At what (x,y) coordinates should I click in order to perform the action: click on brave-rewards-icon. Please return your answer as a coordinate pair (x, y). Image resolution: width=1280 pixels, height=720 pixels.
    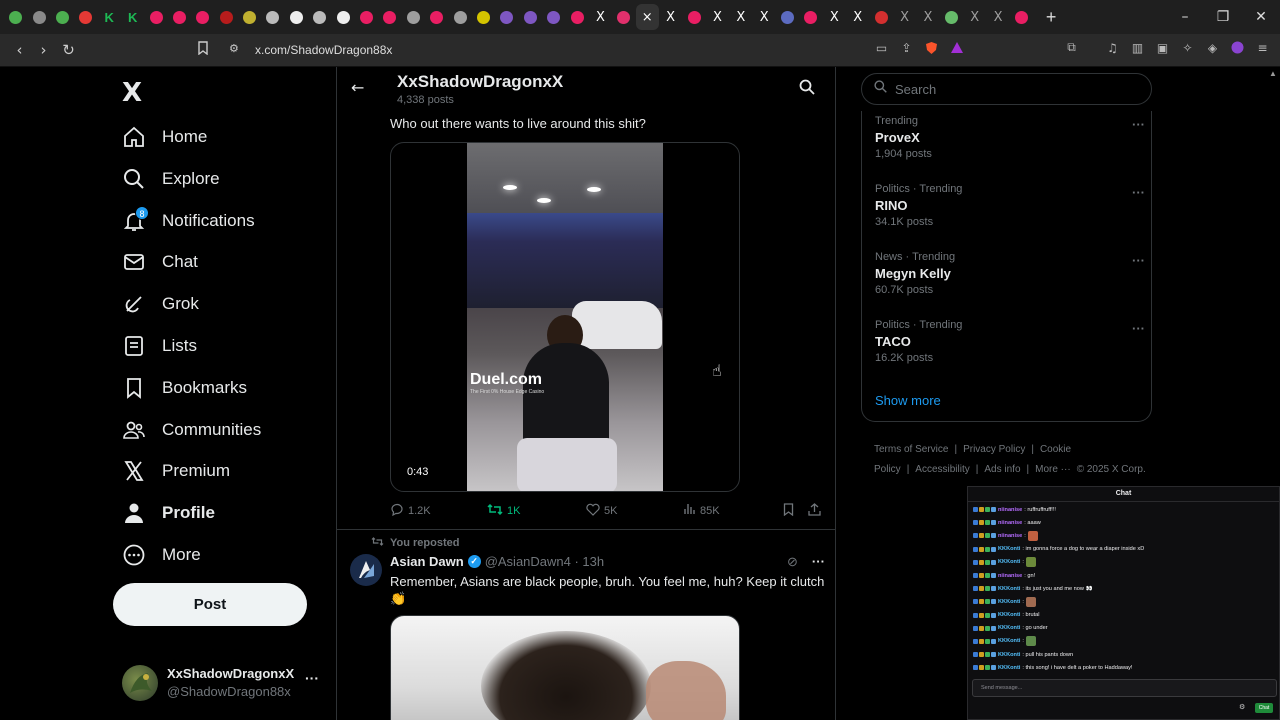
    Looking at the image, I should click on (956, 47).